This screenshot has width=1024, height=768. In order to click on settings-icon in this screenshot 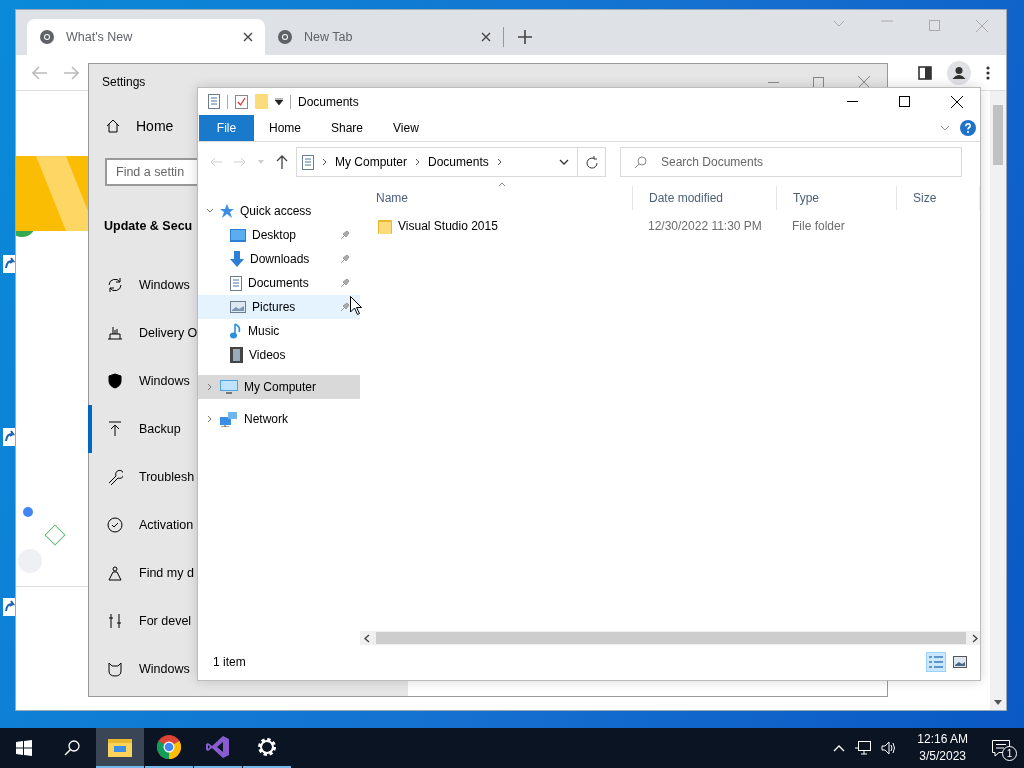, I will do `click(267, 747)`.